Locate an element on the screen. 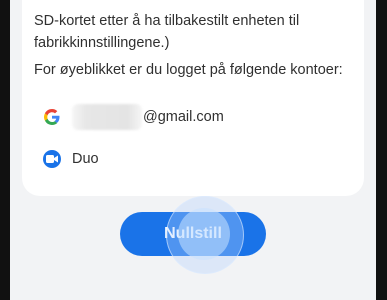 Image resolution: width=387 pixels, height=300 pixels. google-icon is located at coordinates (52, 117).